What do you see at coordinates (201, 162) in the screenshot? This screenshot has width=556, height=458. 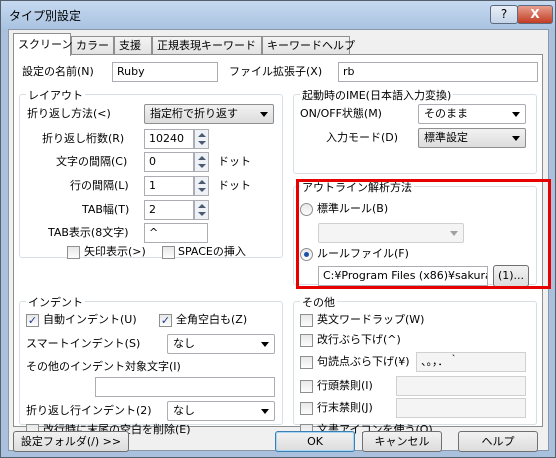 I see `char-spacing-spinner` at bounding box center [201, 162].